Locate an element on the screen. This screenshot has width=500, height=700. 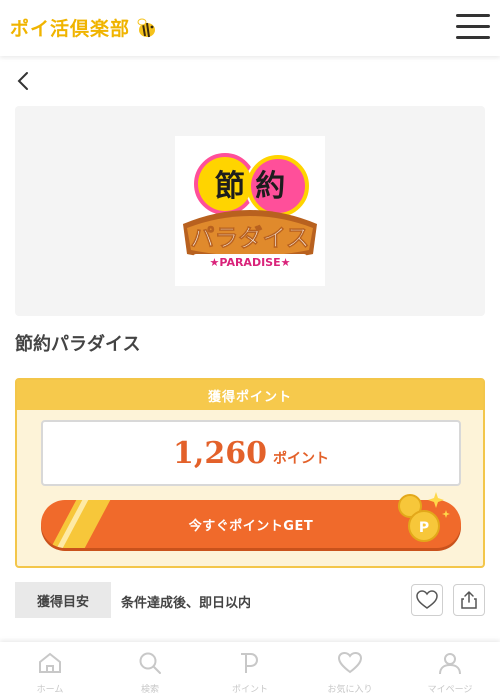
offer-logo-graphic: 節 約 パラダイス ★PARADISE★ is located at coordinates (250, 210).